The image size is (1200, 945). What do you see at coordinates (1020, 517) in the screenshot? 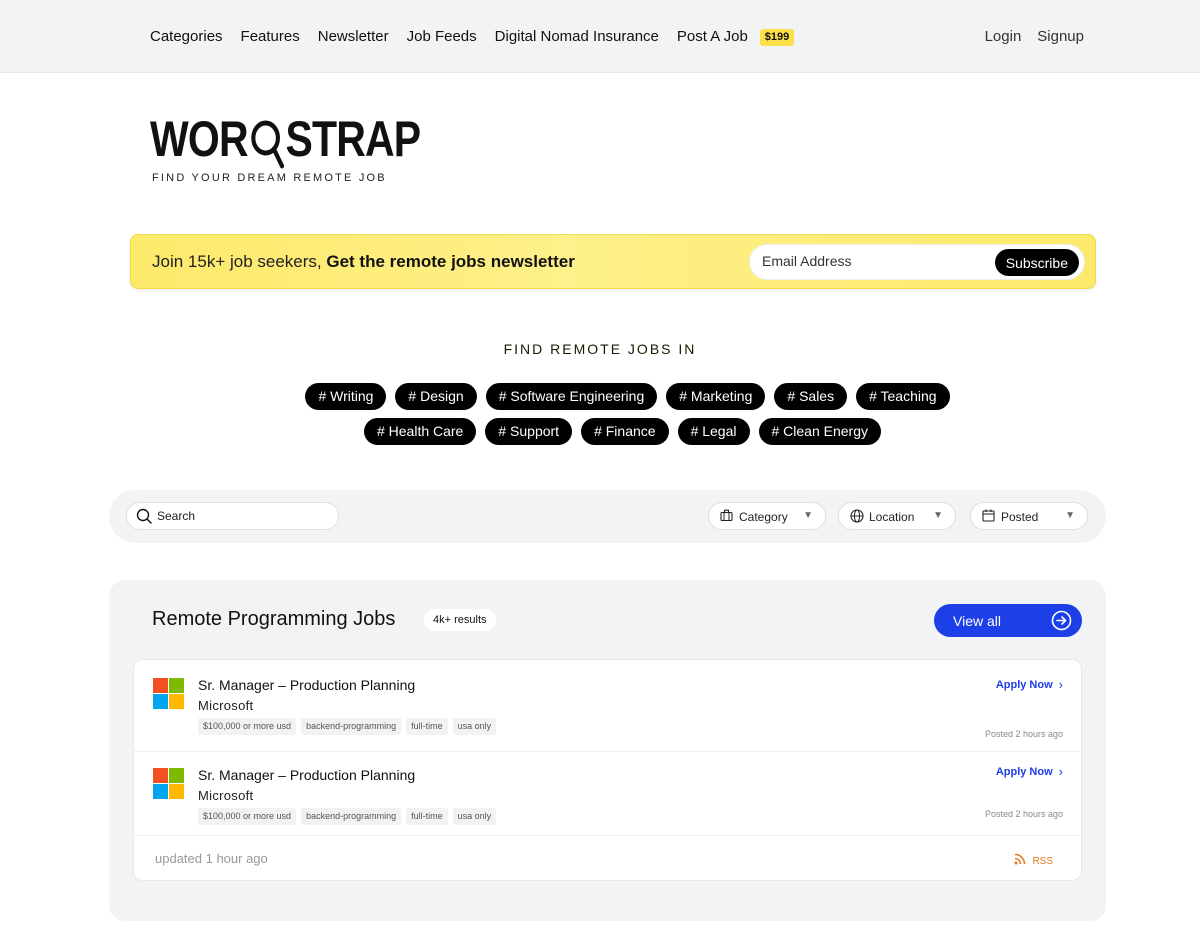
I see `posted-dropdown-label: Posted` at bounding box center [1020, 517].